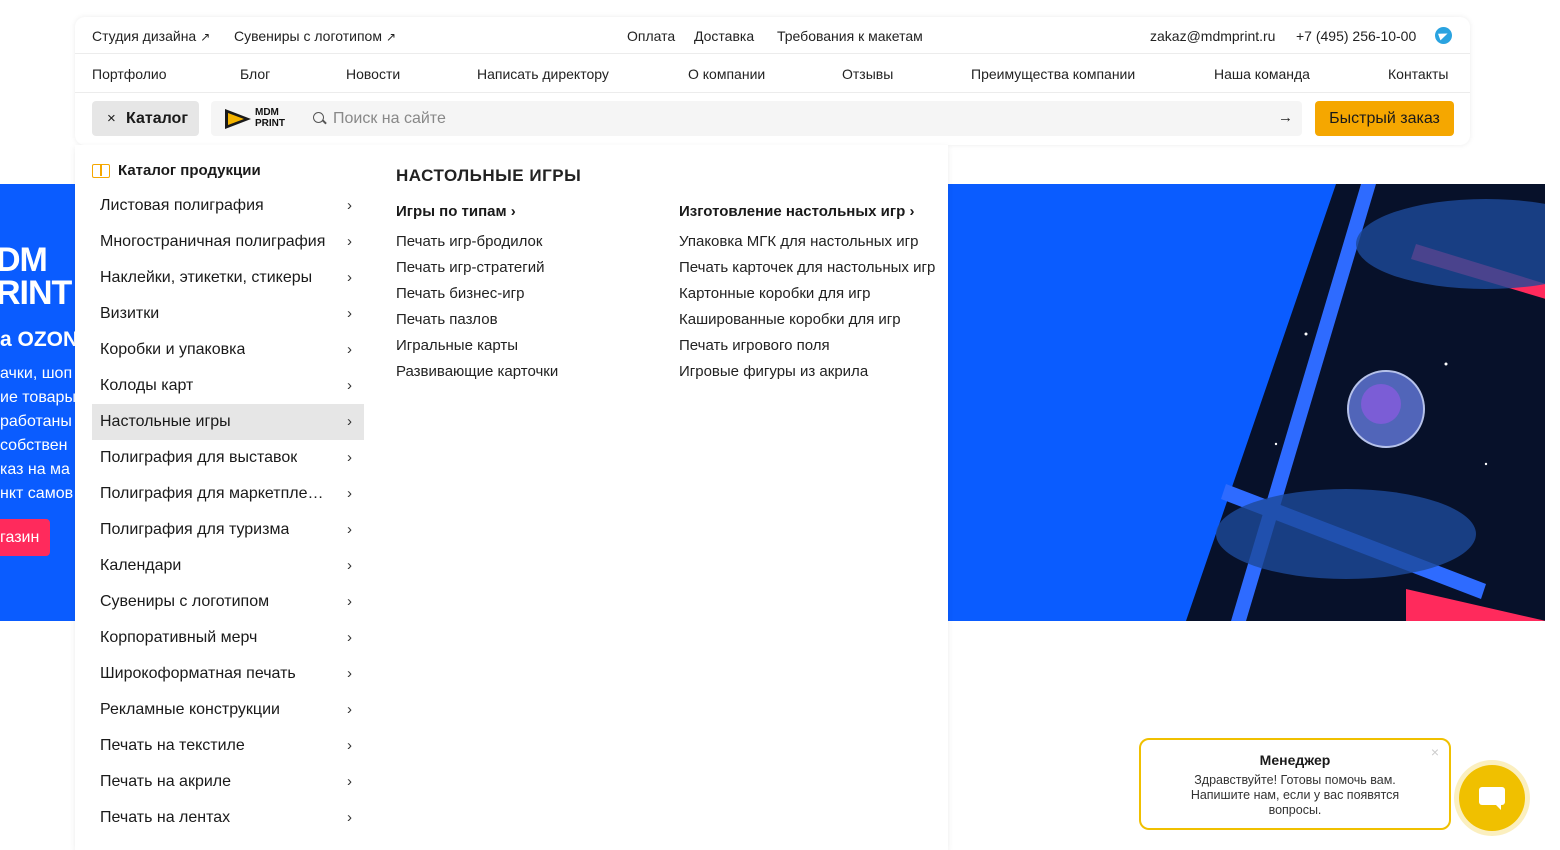  Describe the element at coordinates (182, 205) in the screenshot. I see `catalog-item-label: Листовая полиграфия` at that location.